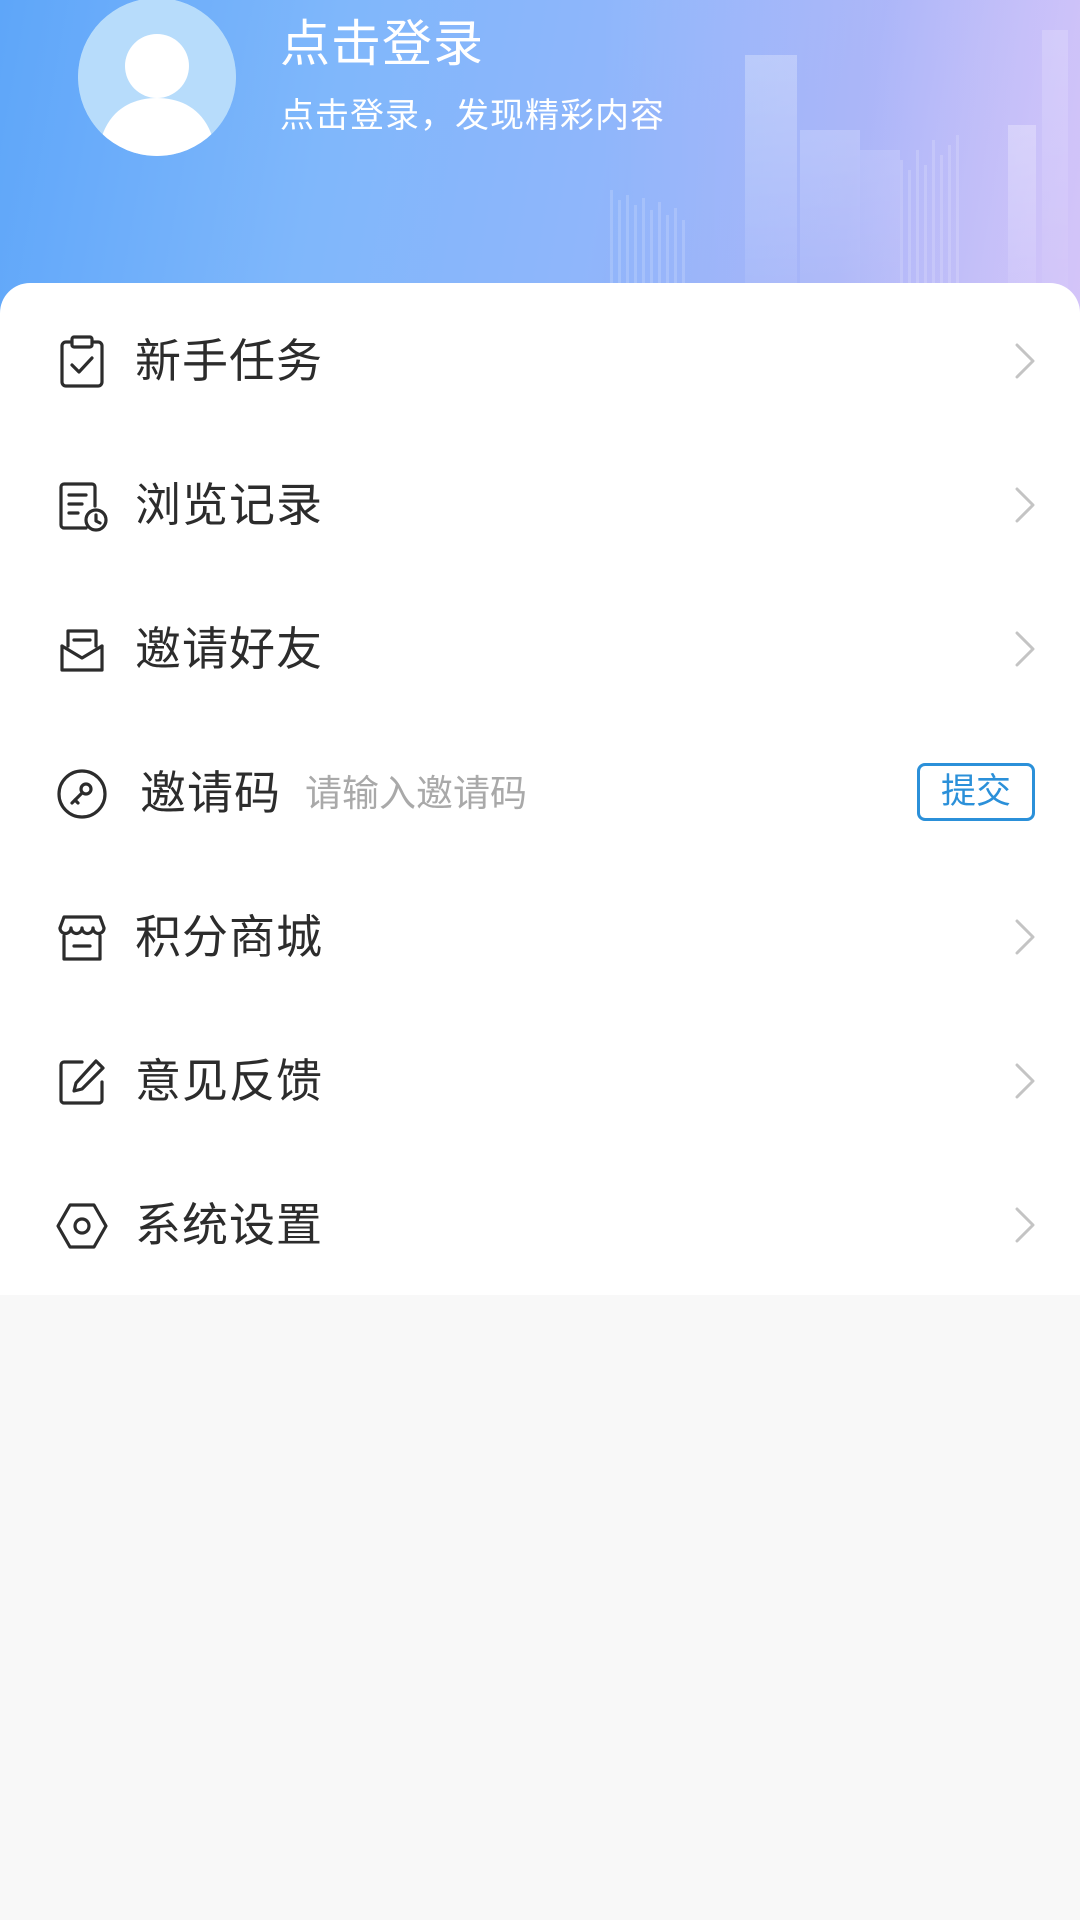  Describe the element at coordinates (82, 362) in the screenshot. I see `clipboard-check-icon` at that location.